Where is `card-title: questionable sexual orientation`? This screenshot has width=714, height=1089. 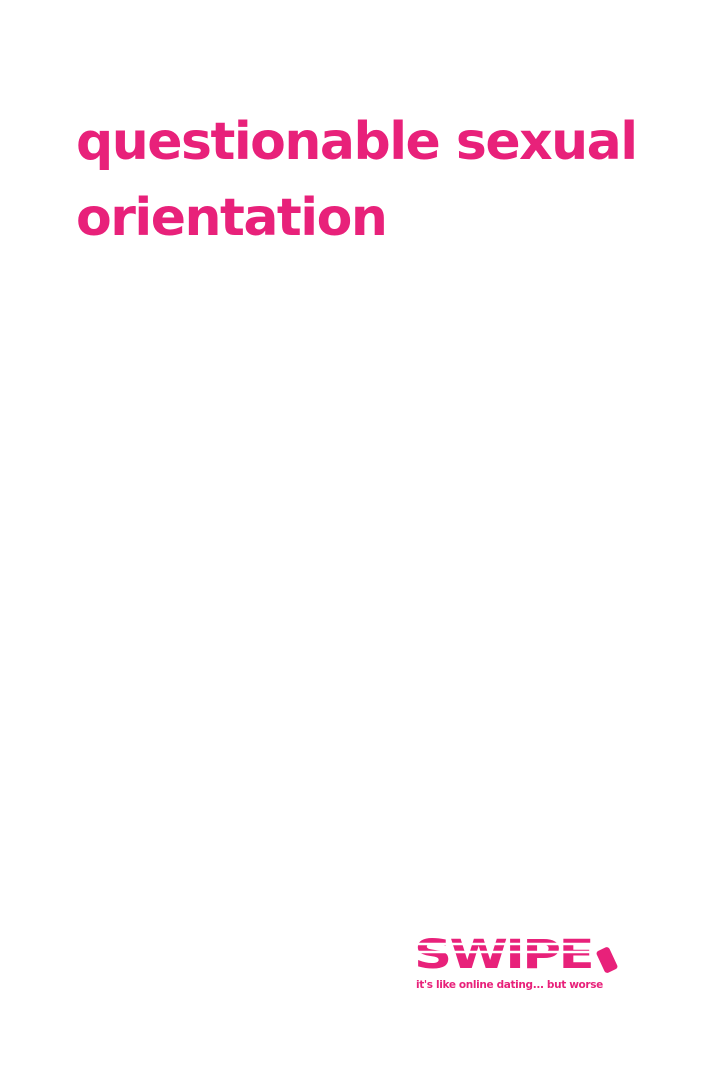 card-title: questionable sexual orientation is located at coordinates (357, 180).